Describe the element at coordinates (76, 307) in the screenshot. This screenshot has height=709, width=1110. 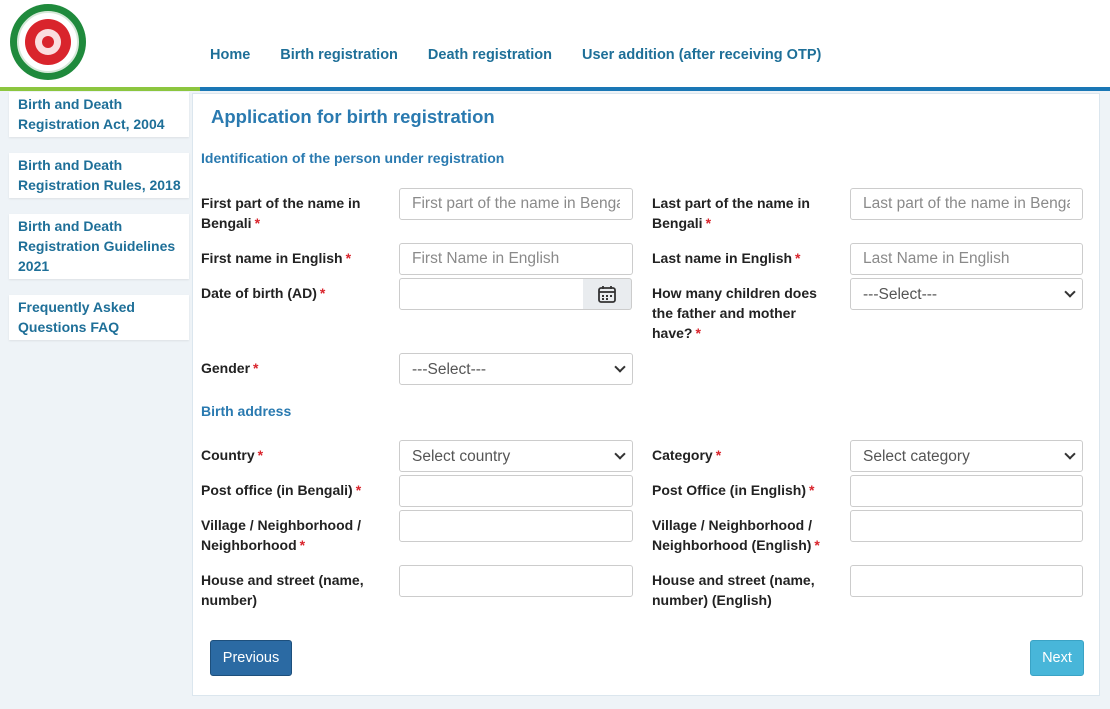
I see `sidebar-item-label: Frequently Asked` at that location.